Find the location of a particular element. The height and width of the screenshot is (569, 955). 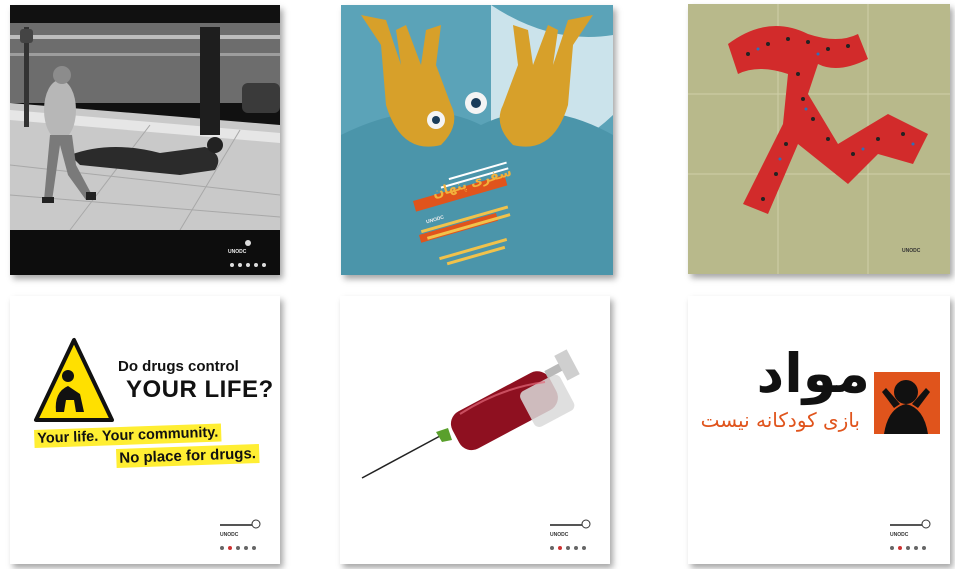

poster-hands: سفری پنهان UNODC is located at coordinates (477, 140).